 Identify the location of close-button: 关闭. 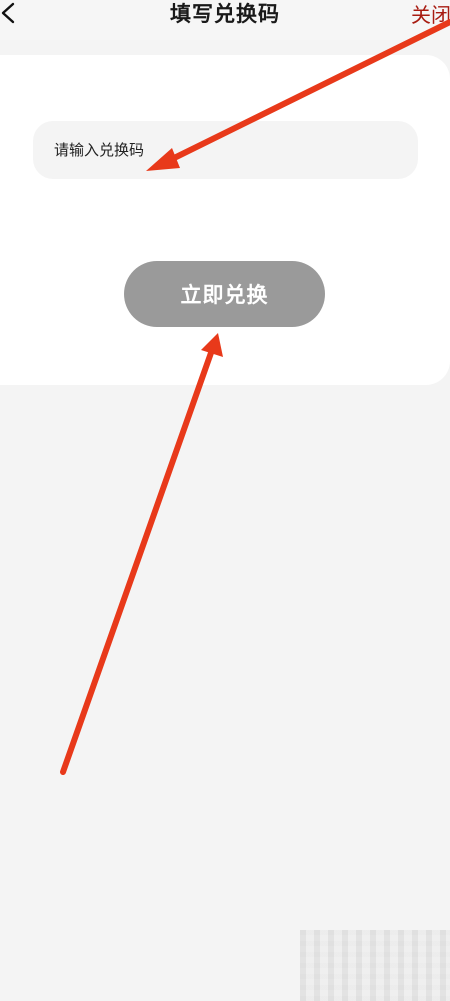
(430, 14).